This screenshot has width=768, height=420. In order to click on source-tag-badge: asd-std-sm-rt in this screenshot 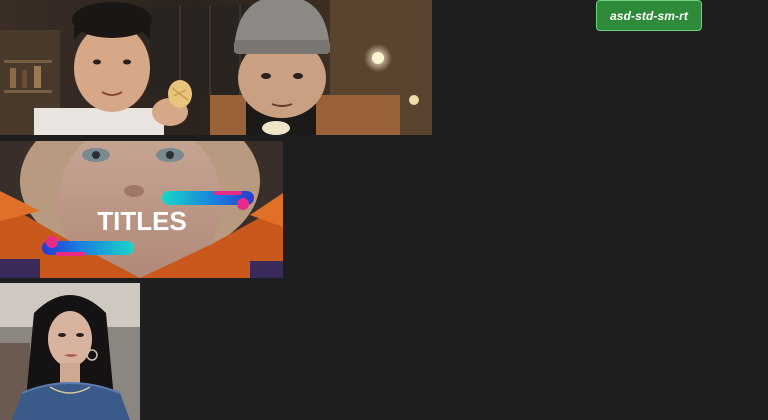, I will do `click(649, 15)`.